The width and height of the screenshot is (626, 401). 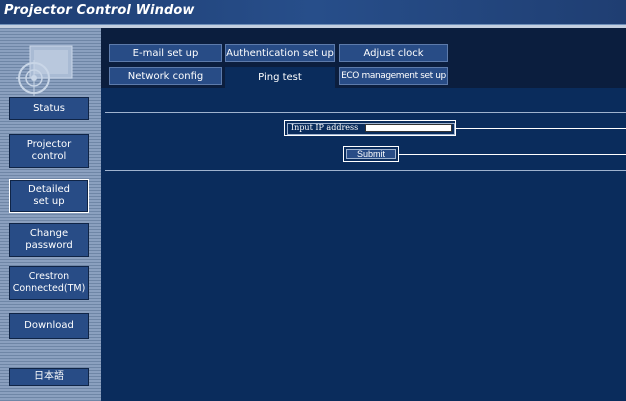 I want to click on sidebar-item-label: Projector control, so click(x=49, y=150).